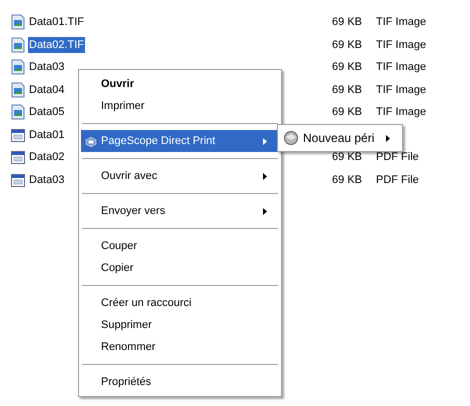 The height and width of the screenshot is (406, 470). What do you see at coordinates (57, 44) in the screenshot?
I see `file-name: Data02.TIF` at bounding box center [57, 44].